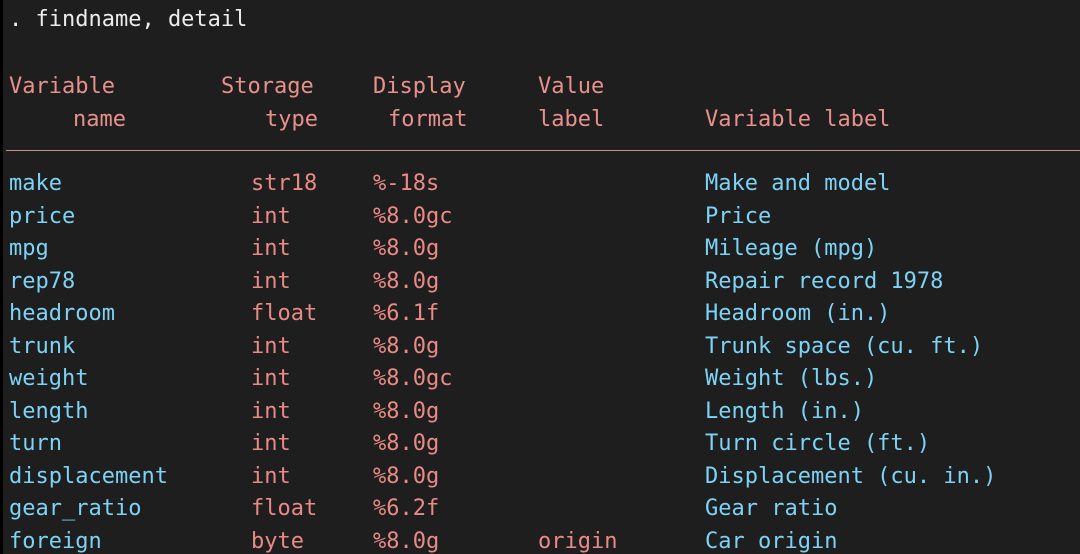  I want to click on variable-label: Headroom (in.), so click(798, 313).